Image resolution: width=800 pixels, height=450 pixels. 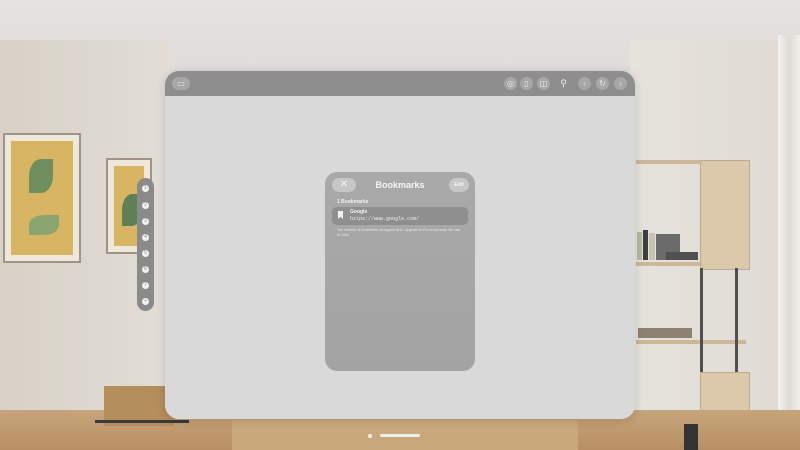 I want to click on bookmark-url: https://www.google.com/, so click(x=385, y=219).